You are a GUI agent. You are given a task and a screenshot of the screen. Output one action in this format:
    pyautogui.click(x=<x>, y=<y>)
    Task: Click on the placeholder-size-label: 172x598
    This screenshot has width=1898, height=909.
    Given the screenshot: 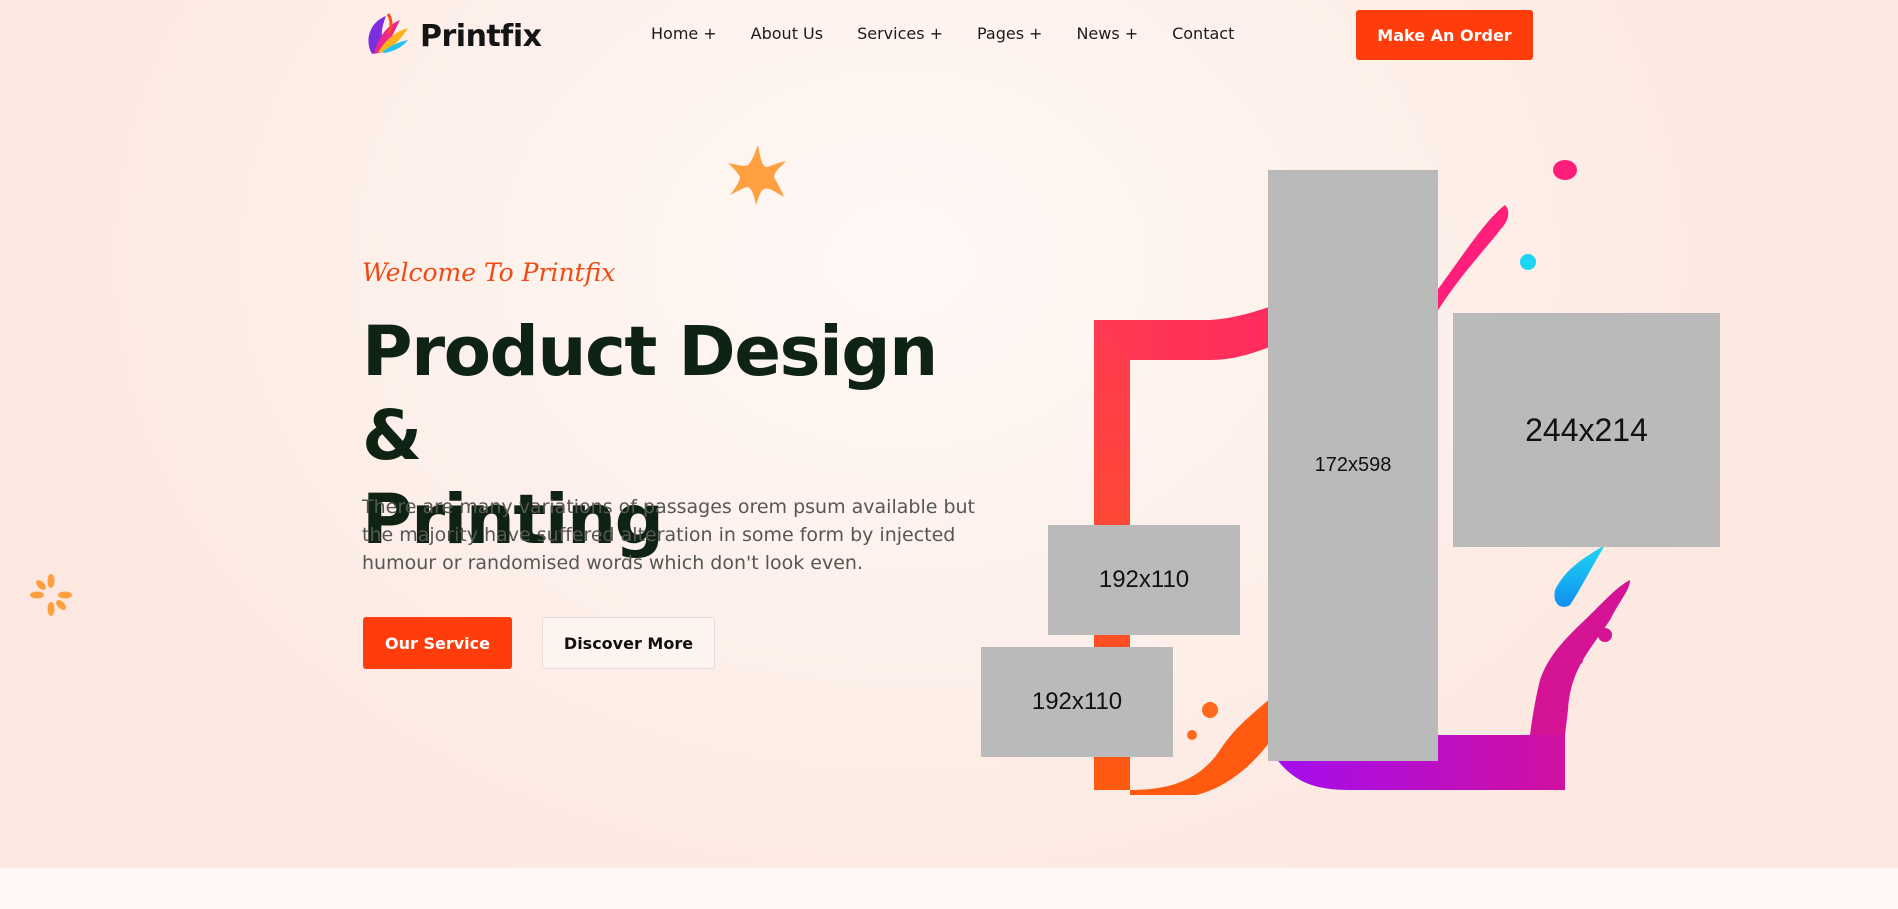 What is the action you would take?
    pyautogui.click(x=1353, y=465)
    